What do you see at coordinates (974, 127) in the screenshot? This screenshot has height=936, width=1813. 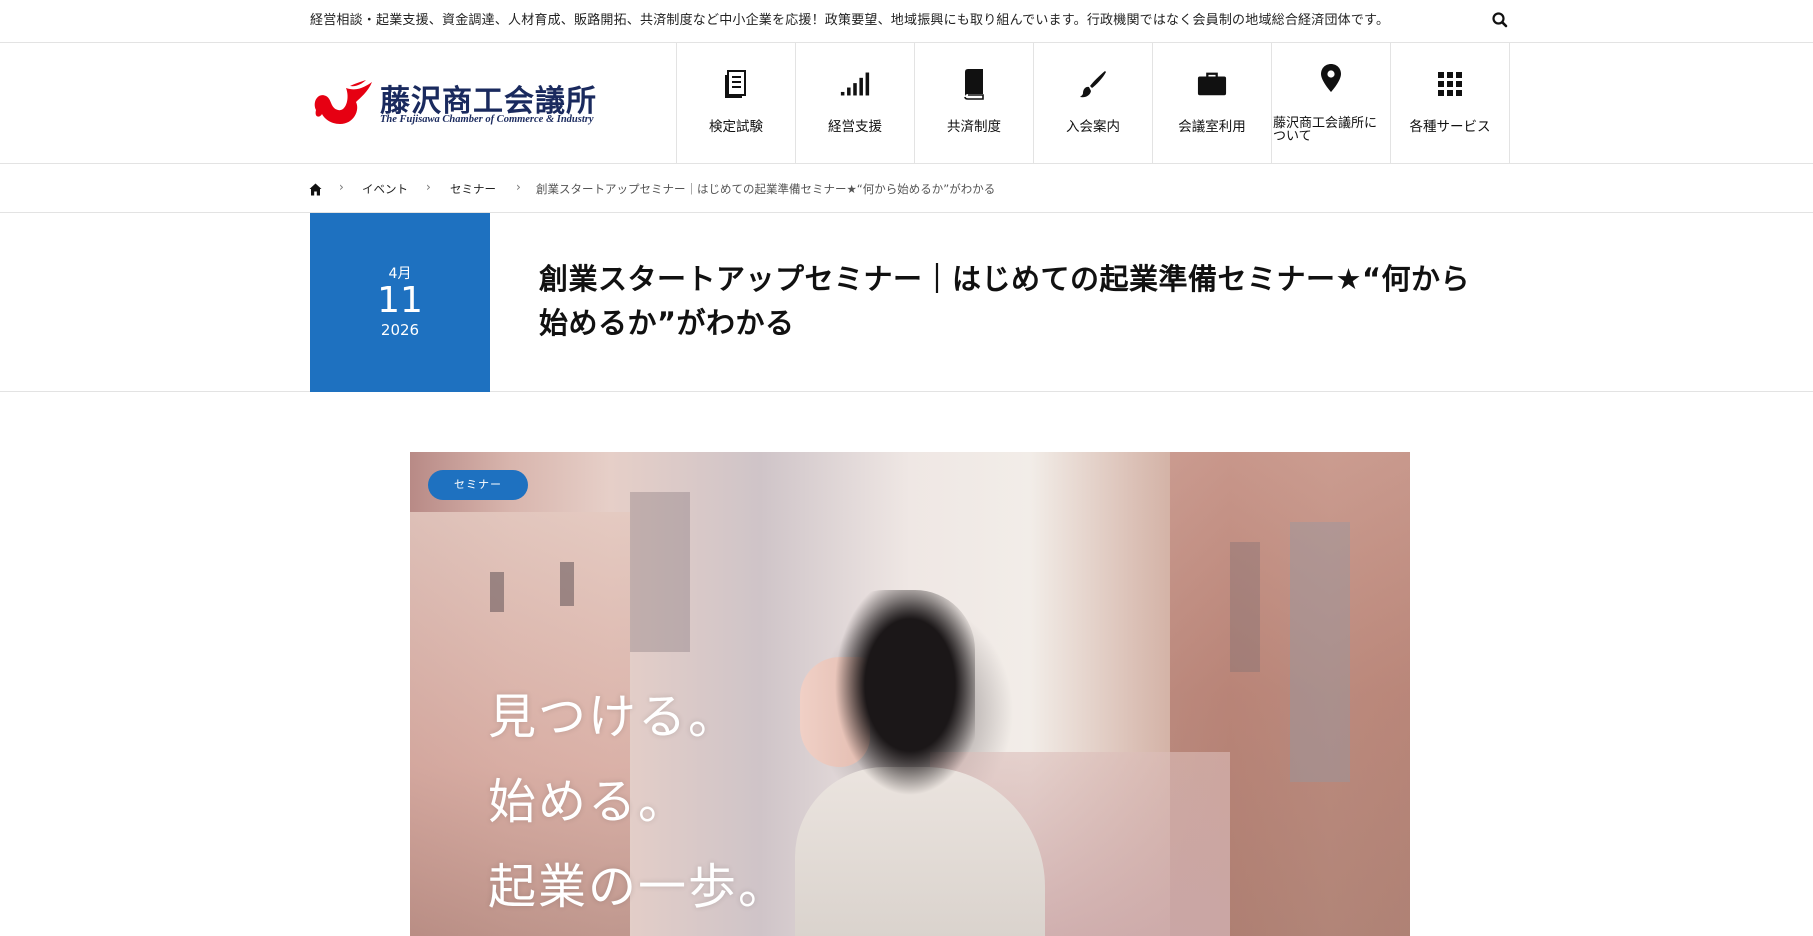 I see `nav-label: 共済制度` at bounding box center [974, 127].